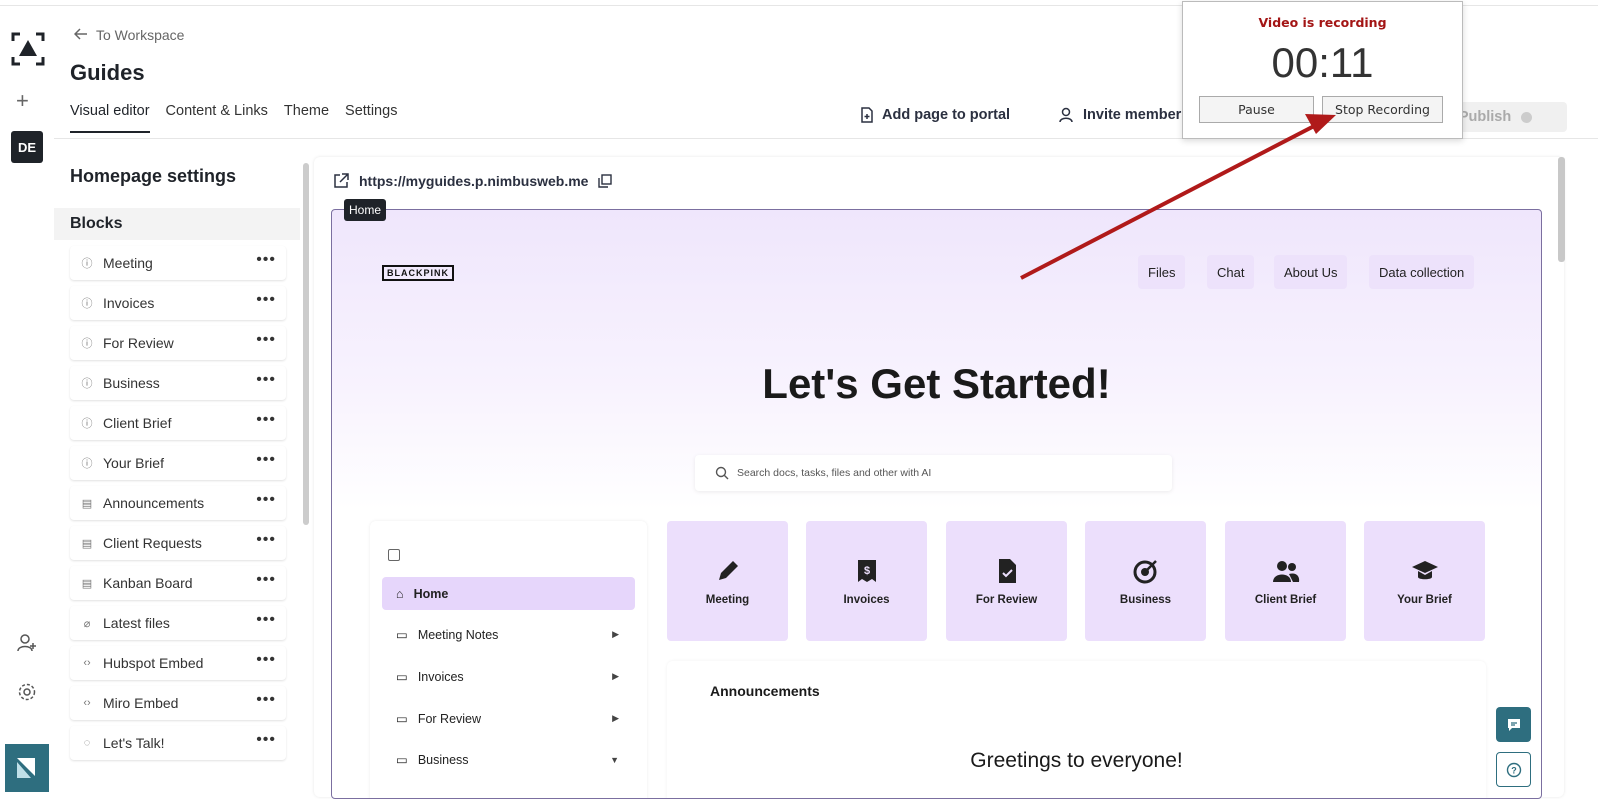  Describe the element at coordinates (80, 35) in the screenshot. I see `arrow-left-icon` at that location.